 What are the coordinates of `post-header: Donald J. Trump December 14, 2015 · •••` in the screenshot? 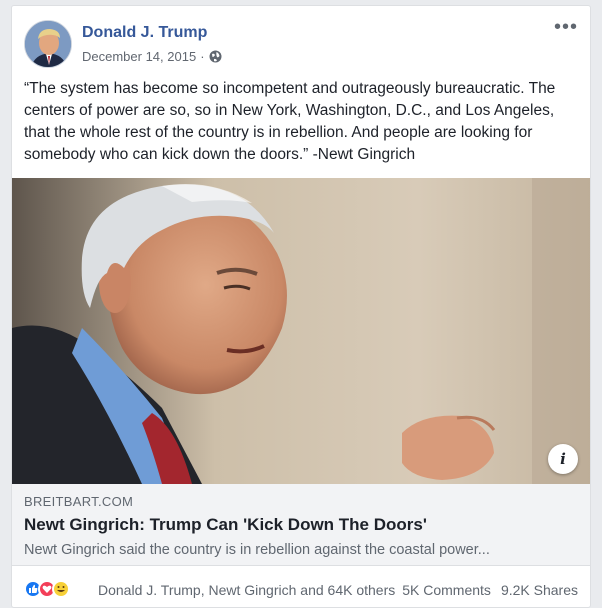 It's located at (301, 43).